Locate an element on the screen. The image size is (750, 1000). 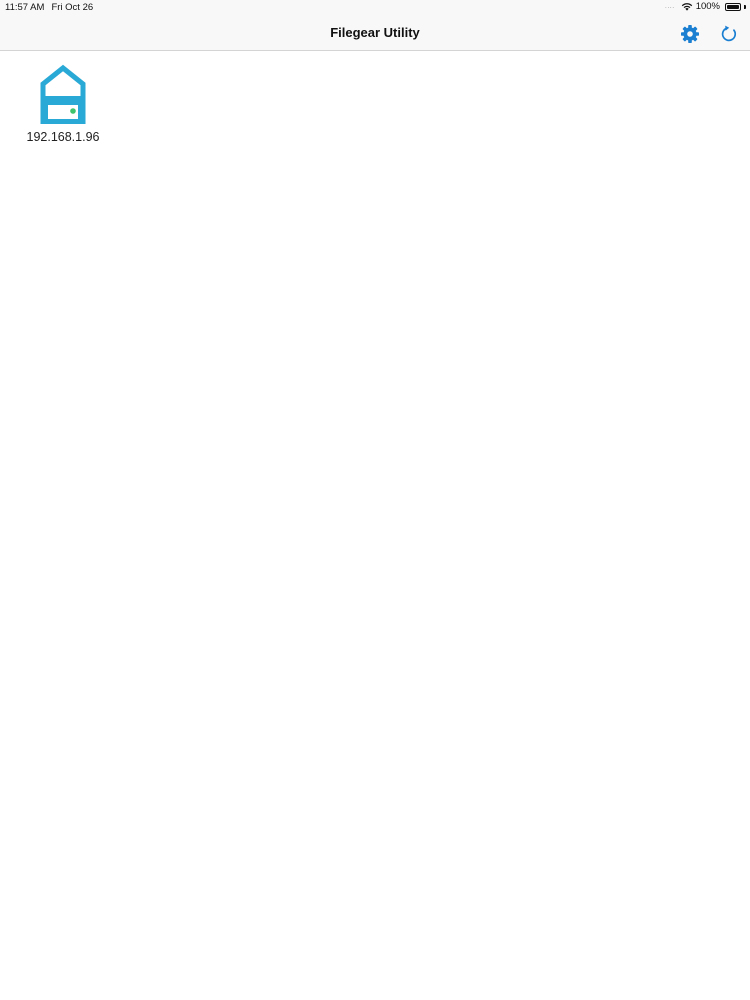
wifi-icon is located at coordinates (686, 7).